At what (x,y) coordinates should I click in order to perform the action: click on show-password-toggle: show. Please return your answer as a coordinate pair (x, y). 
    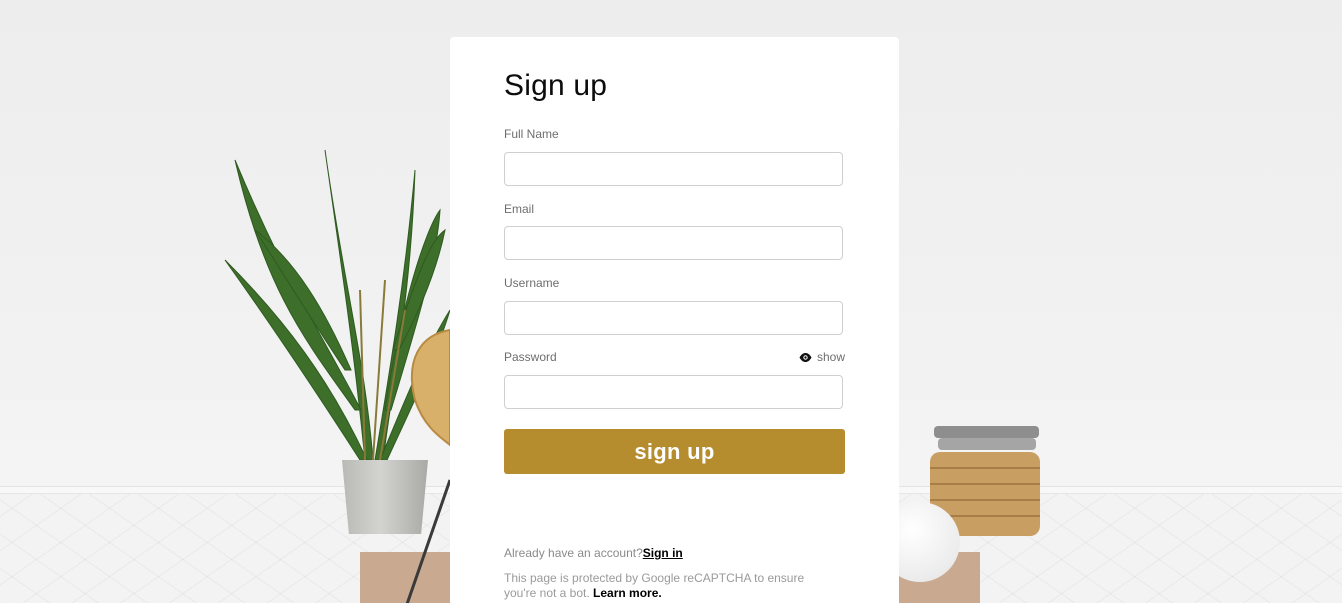
    Looking at the image, I should click on (822, 357).